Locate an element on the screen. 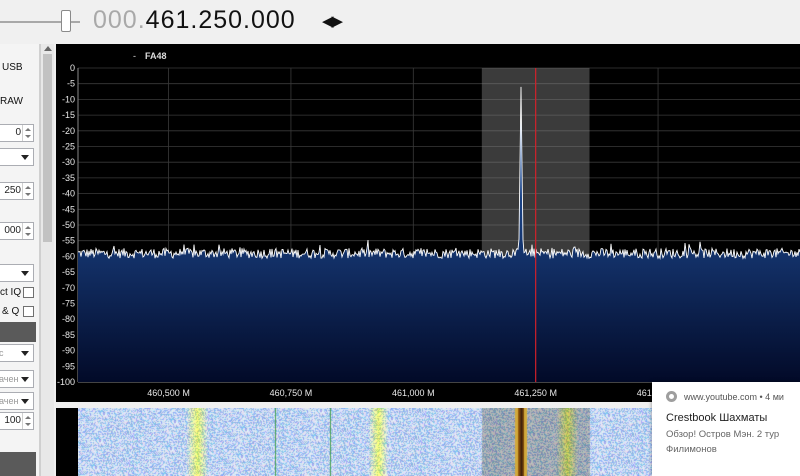 Image resolution: width=800 pixels, height=476 pixels. sample-rate-value: 000 is located at coordinates (12, 230).